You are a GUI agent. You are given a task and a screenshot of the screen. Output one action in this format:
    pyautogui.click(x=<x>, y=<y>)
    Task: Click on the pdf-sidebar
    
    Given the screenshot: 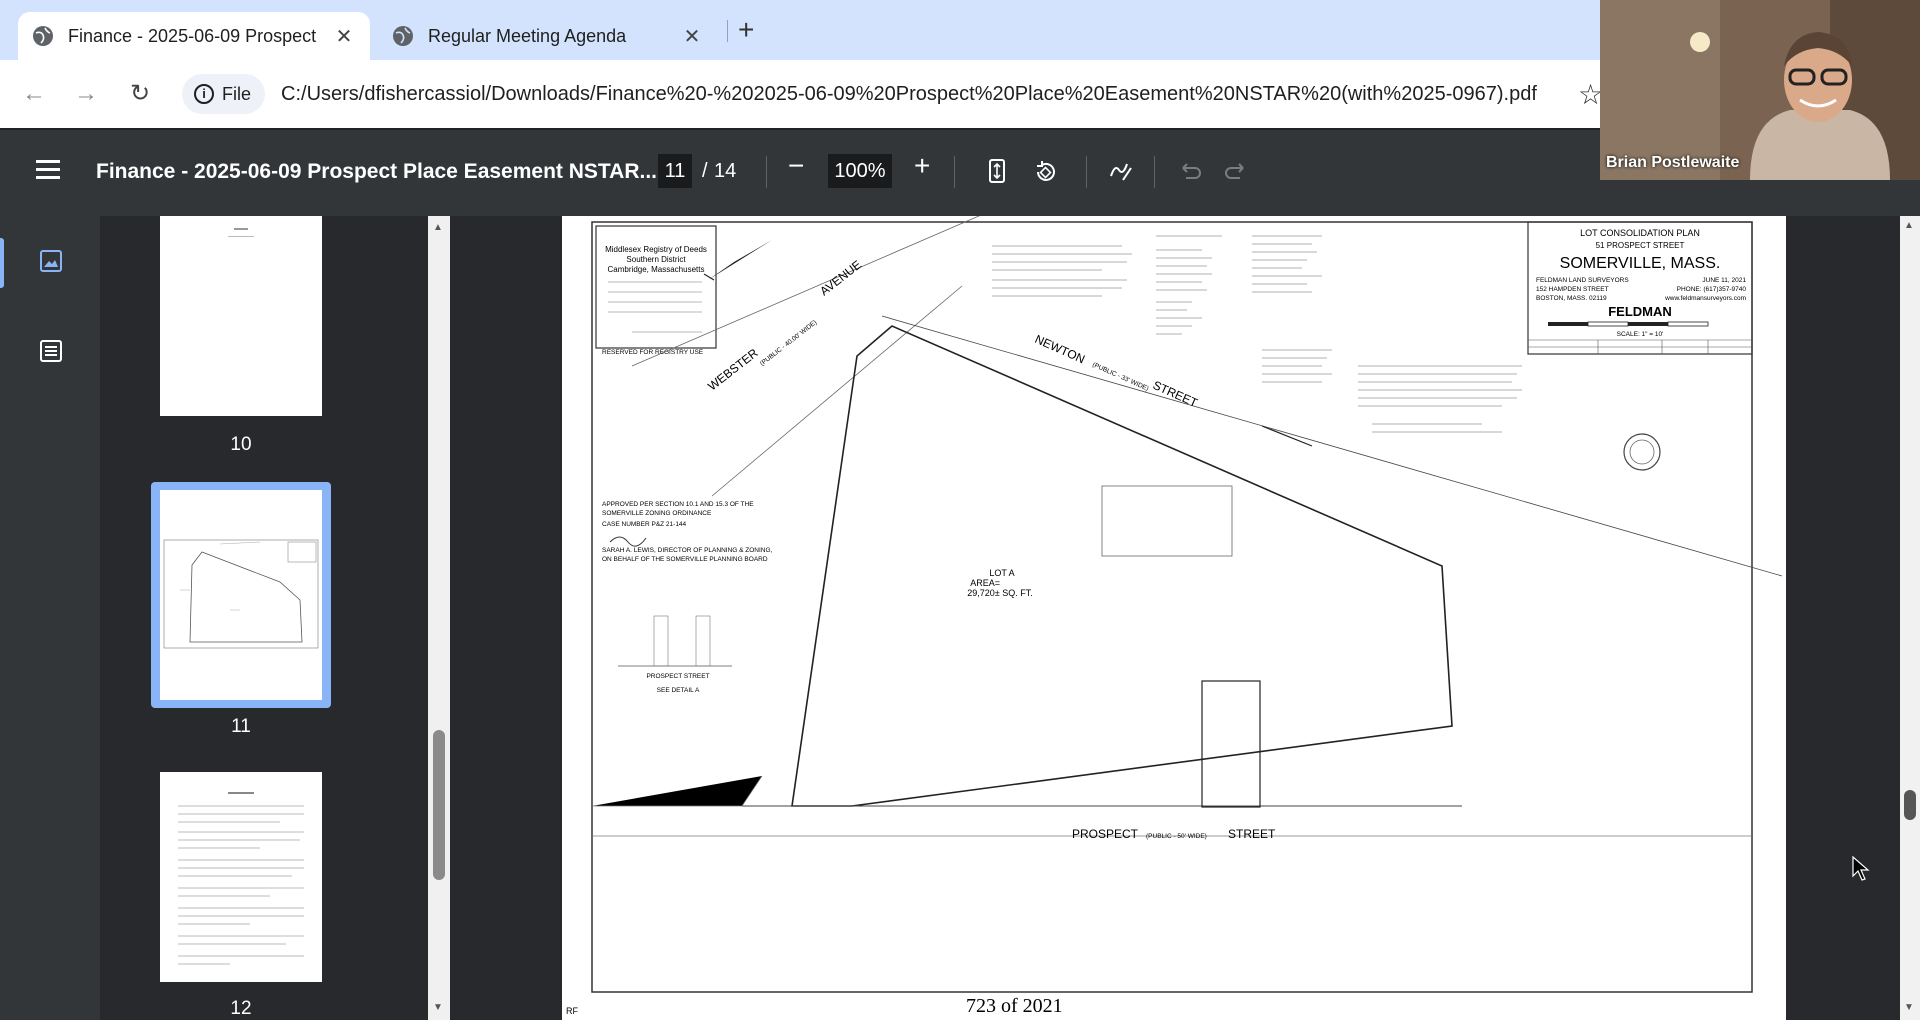 What is the action you would take?
    pyautogui.click(x=50, y=618)
    